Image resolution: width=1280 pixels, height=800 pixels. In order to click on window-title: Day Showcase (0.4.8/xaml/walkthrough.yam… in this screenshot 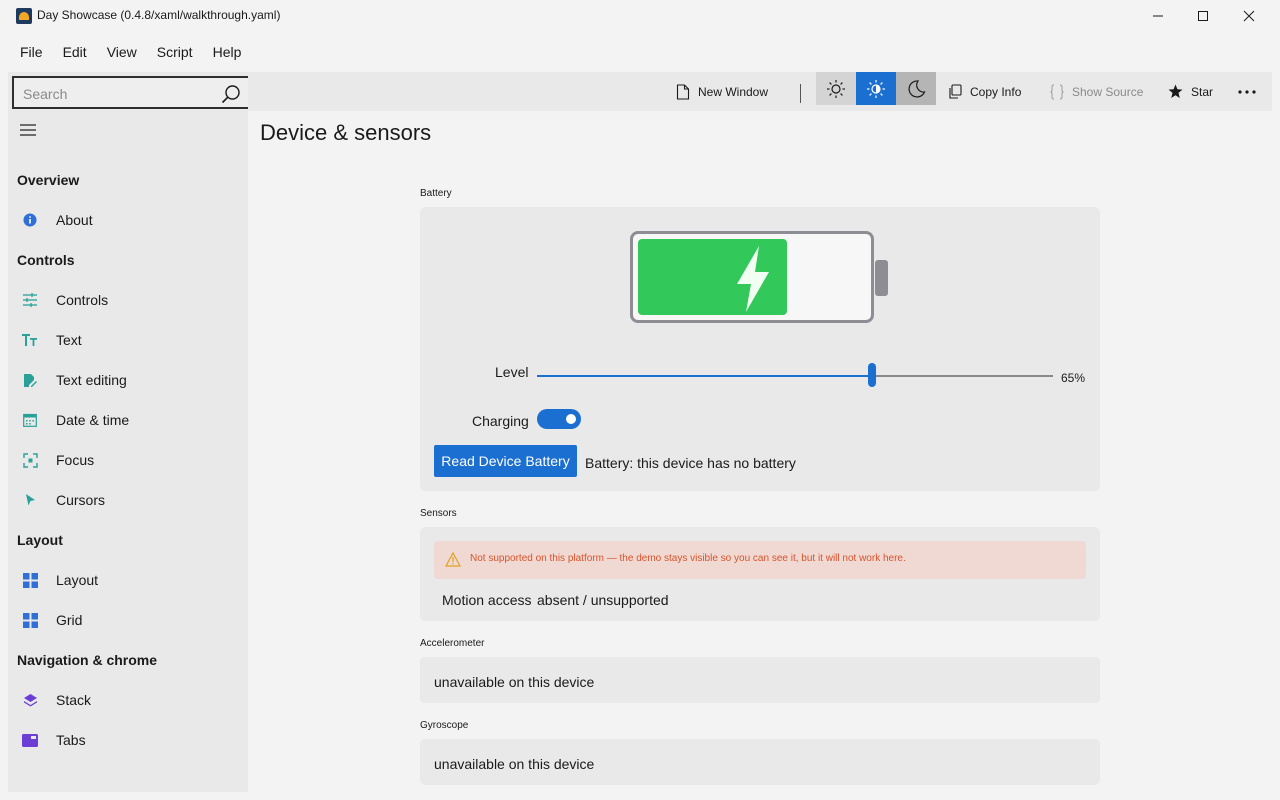, I will do `click(159, 15)`.